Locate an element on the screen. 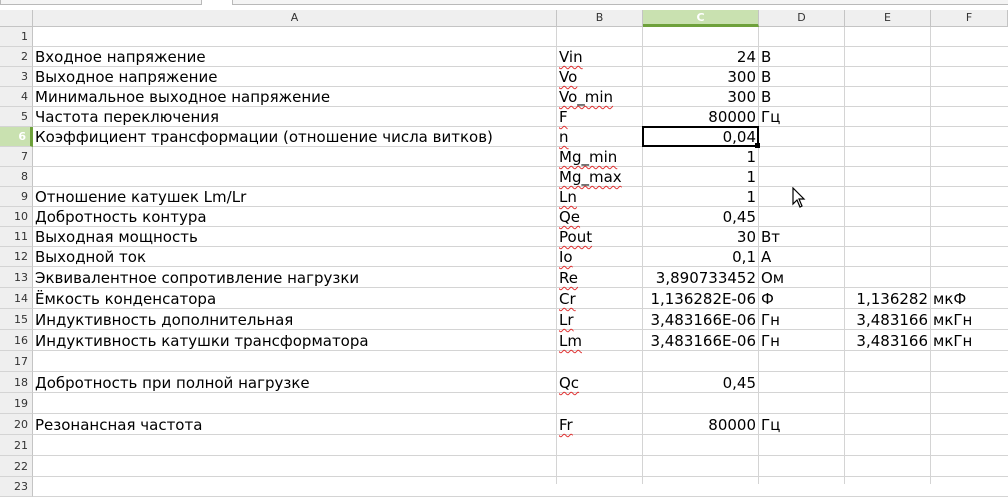  cell-symbol: Ln is located at coordinates (599, 197).